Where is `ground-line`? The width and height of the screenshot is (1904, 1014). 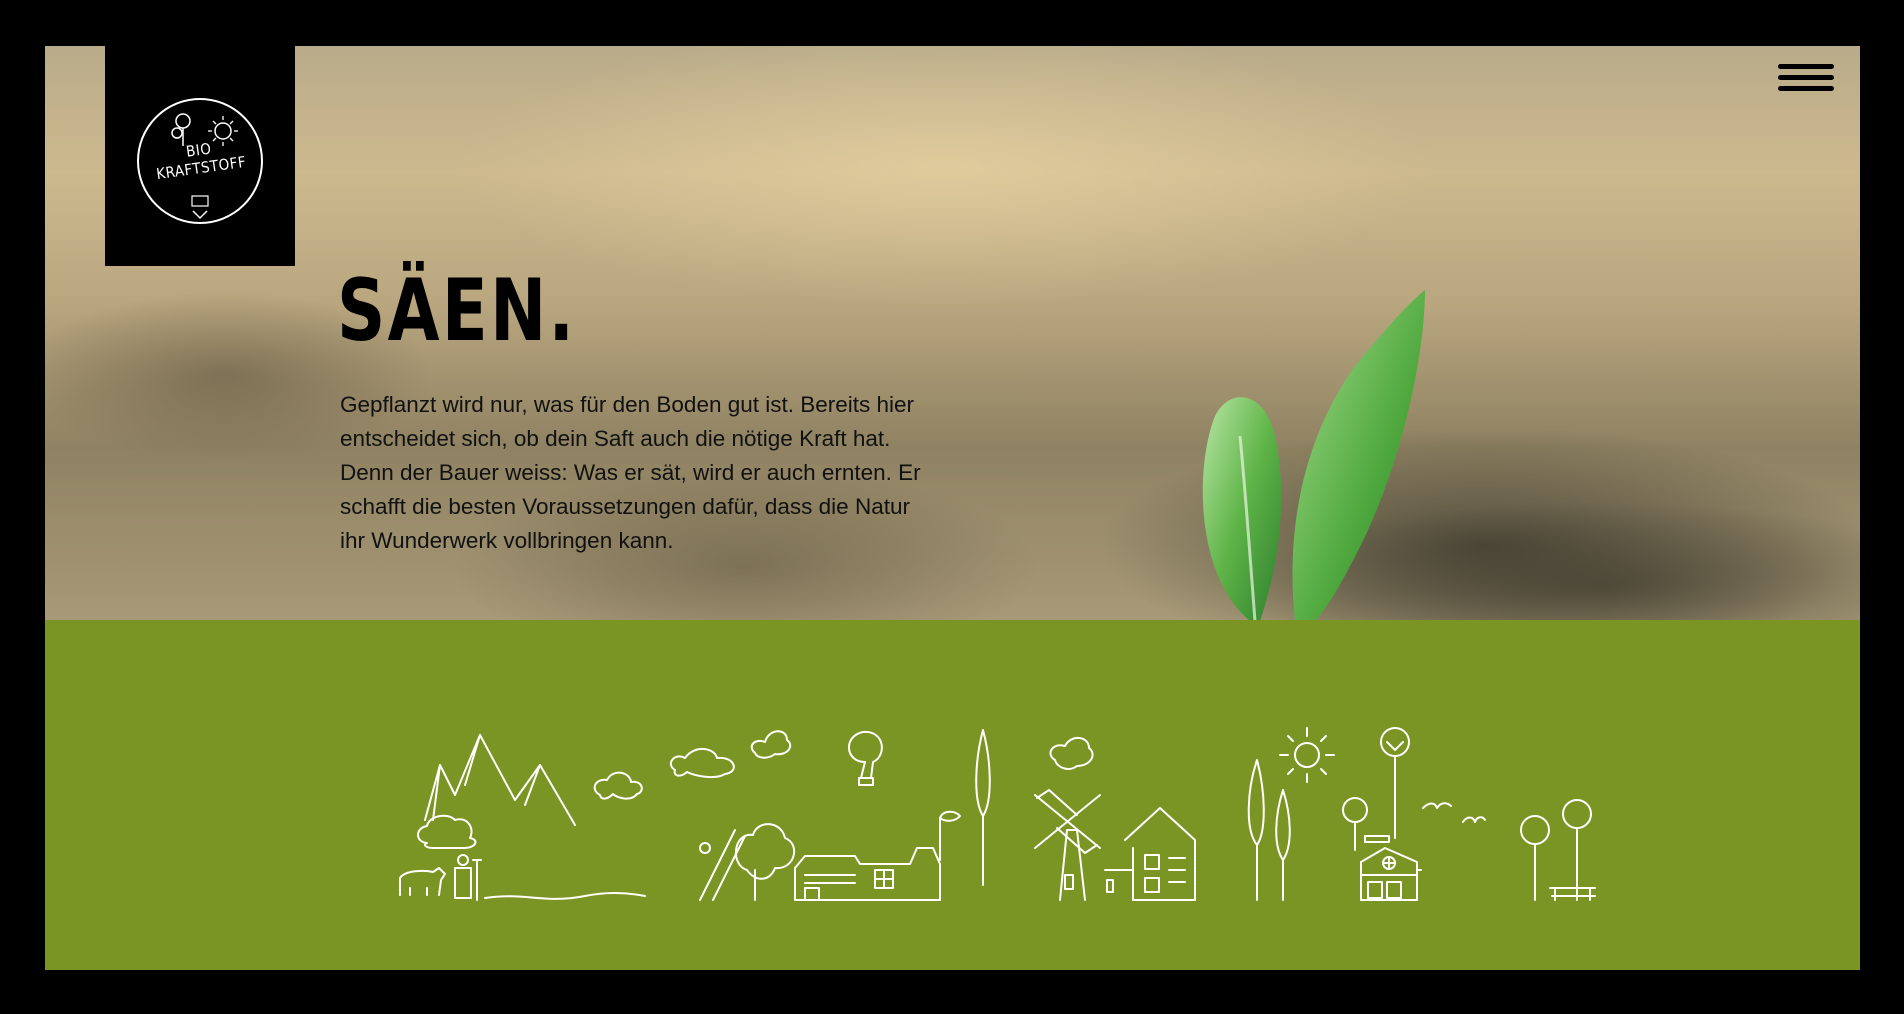
ground-line is located at coordinates (565, 896).